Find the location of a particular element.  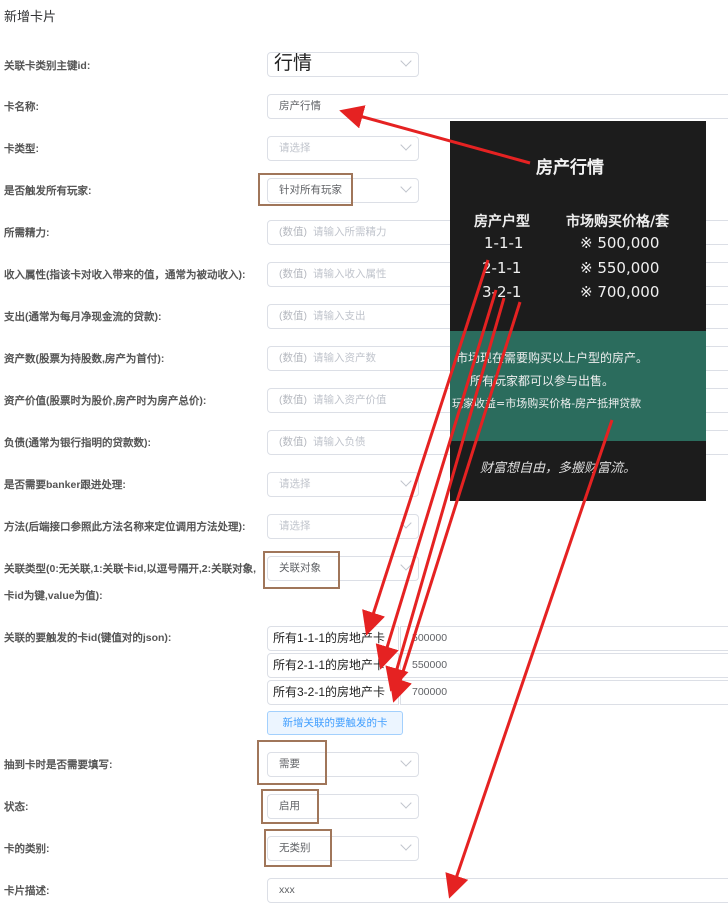

expense-placeholder: 请输入支出 is located at coordinates (339, 316).